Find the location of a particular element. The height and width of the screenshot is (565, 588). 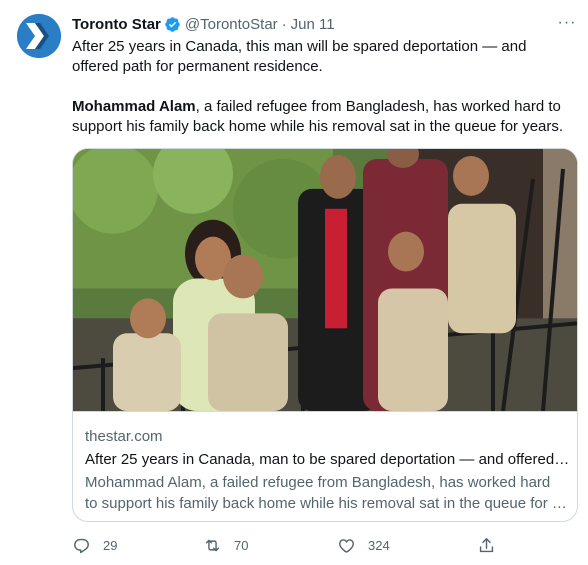

share-button is located at coordinates (486, 545).